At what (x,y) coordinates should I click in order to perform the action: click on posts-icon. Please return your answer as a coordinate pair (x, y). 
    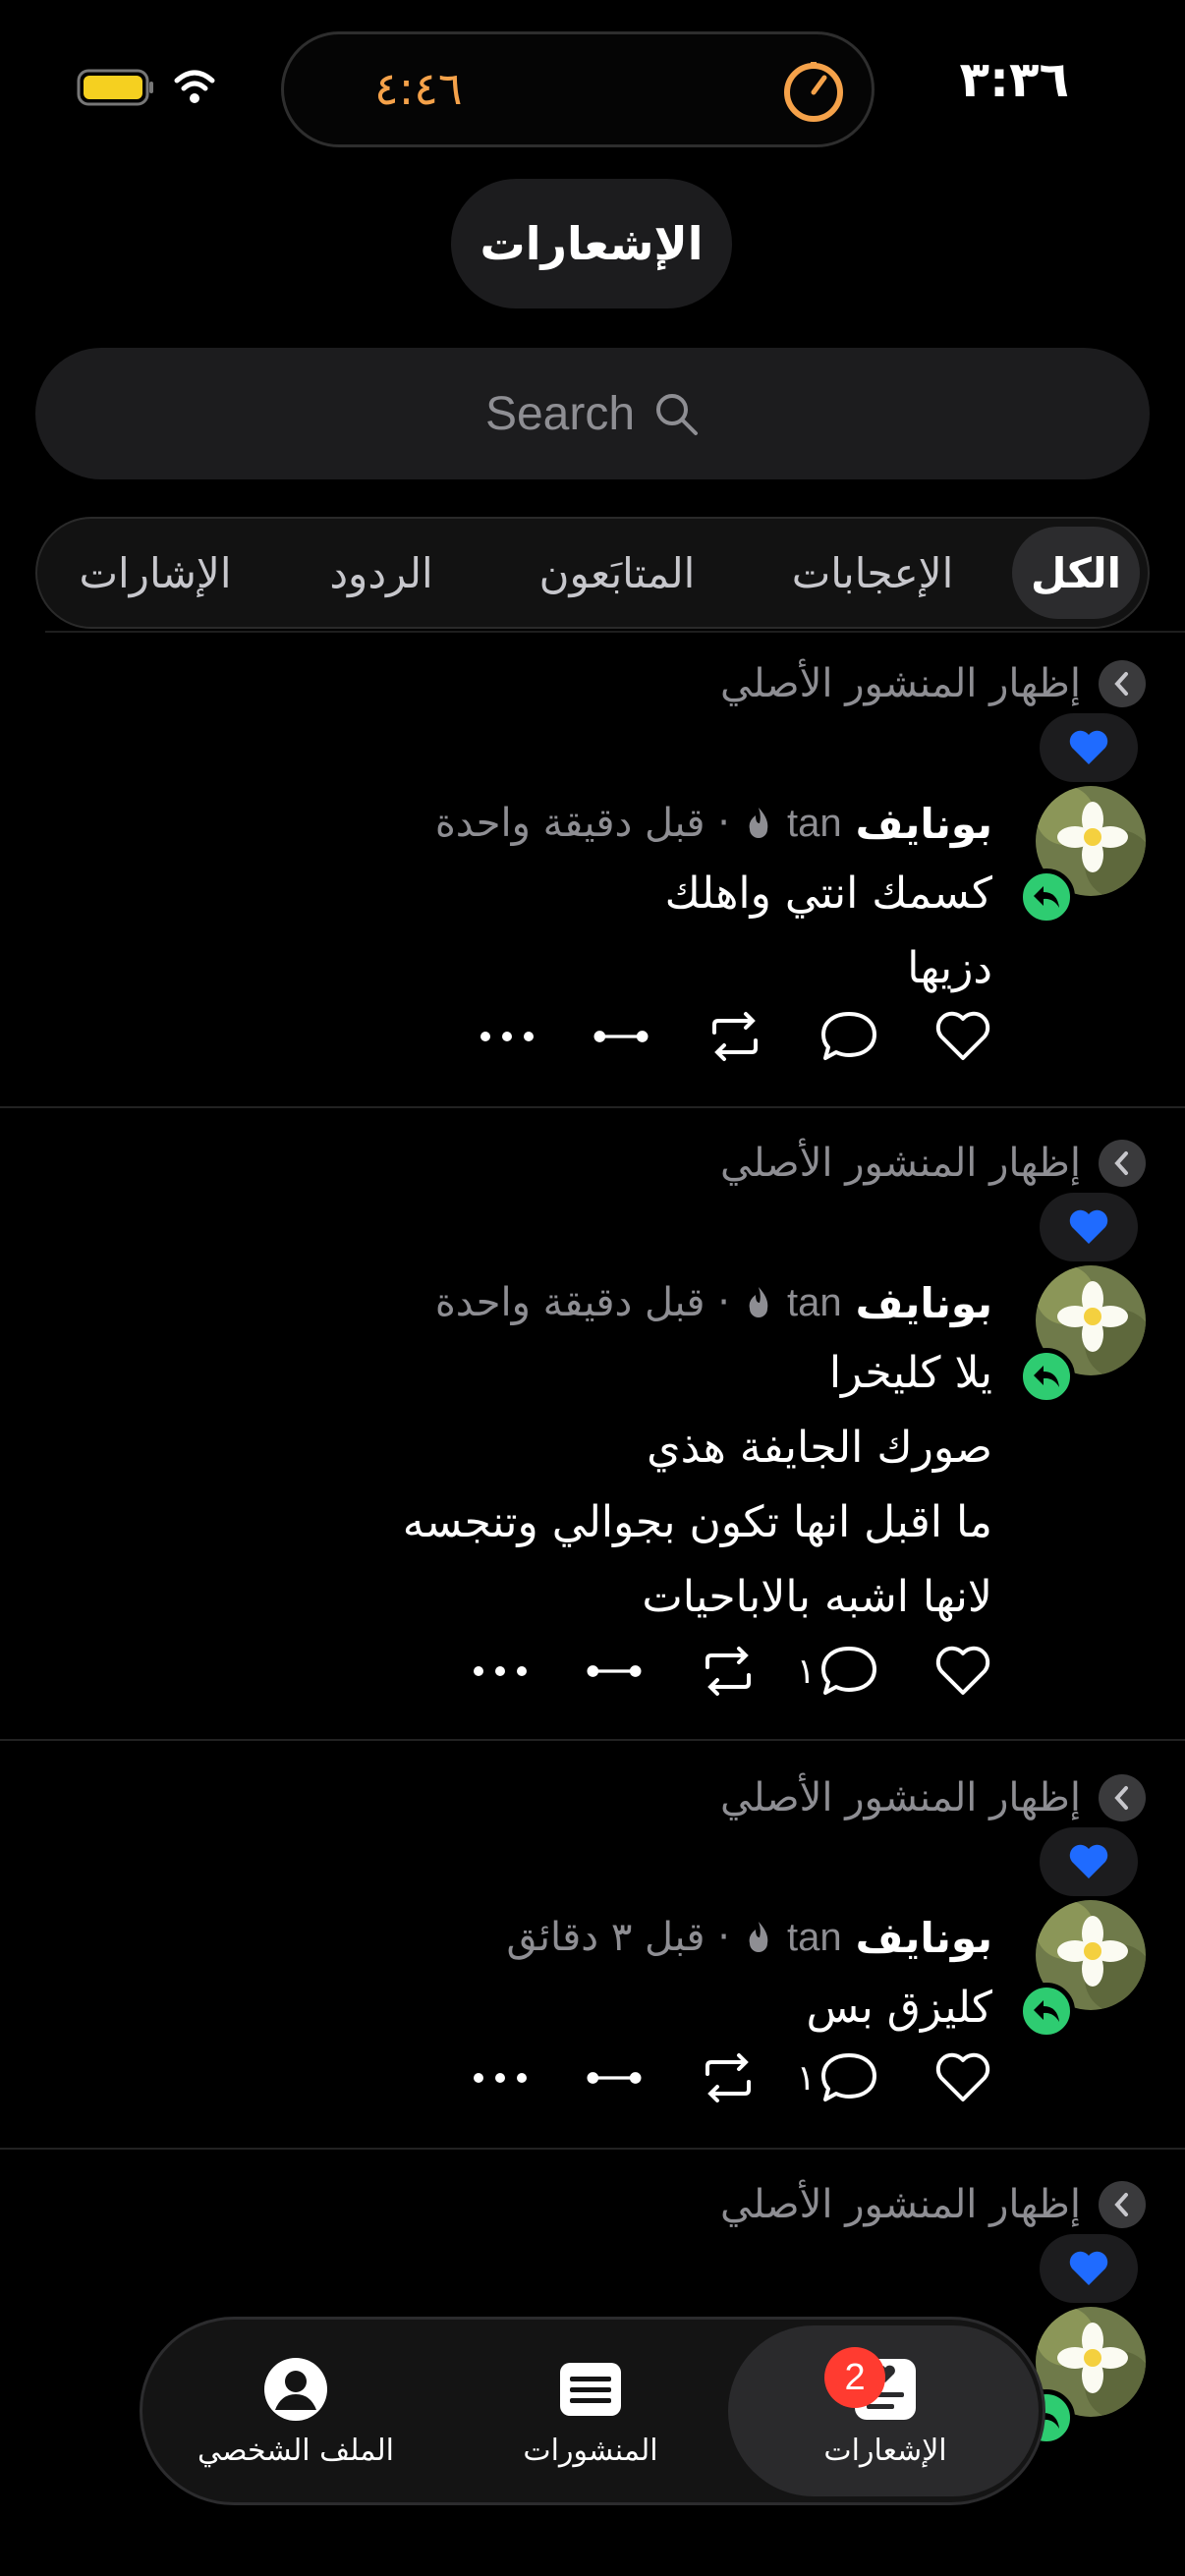
    Looking at the image, I should click on (591, 2389).